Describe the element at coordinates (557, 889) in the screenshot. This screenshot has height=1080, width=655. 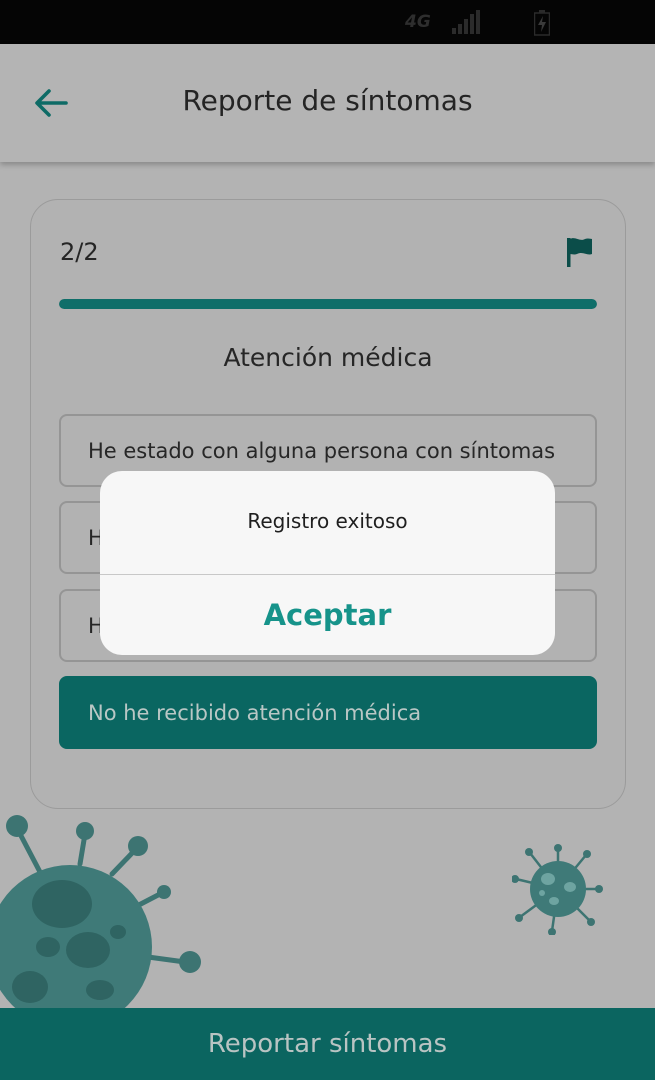
I see `virus-illustration-small` at that location.